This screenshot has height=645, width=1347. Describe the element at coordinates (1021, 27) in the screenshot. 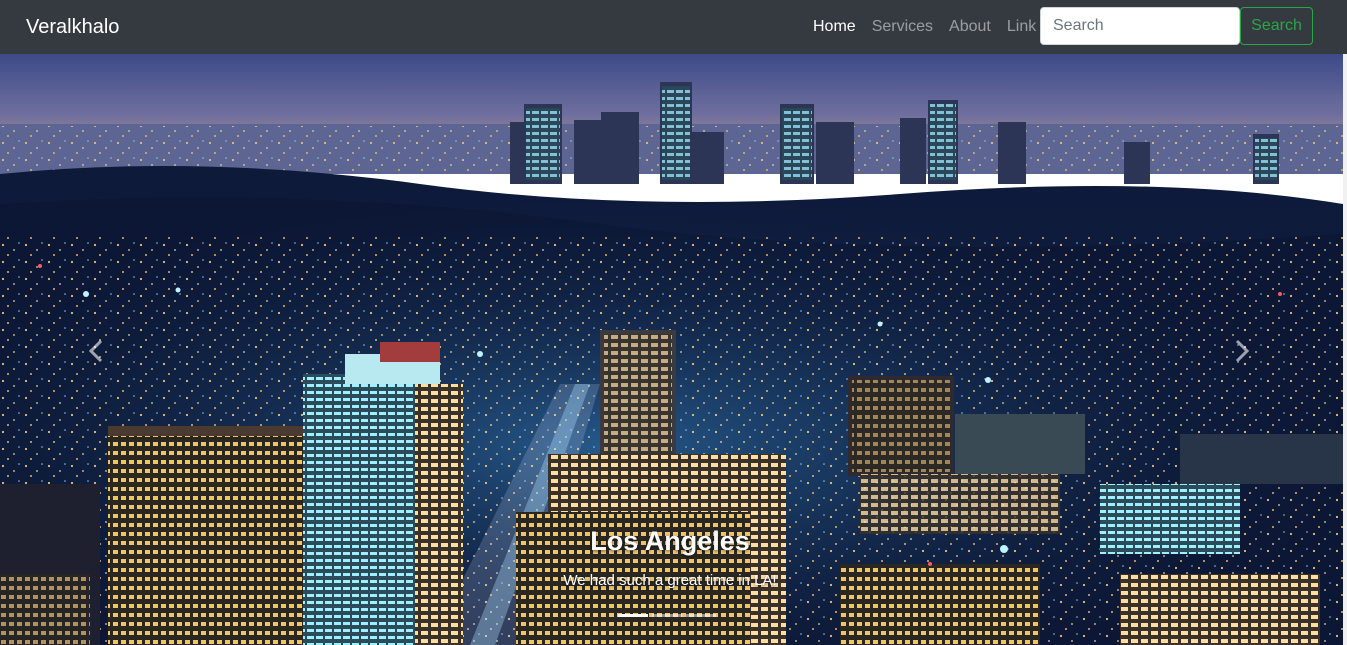

I see `nav-link-link: Link` at that location.